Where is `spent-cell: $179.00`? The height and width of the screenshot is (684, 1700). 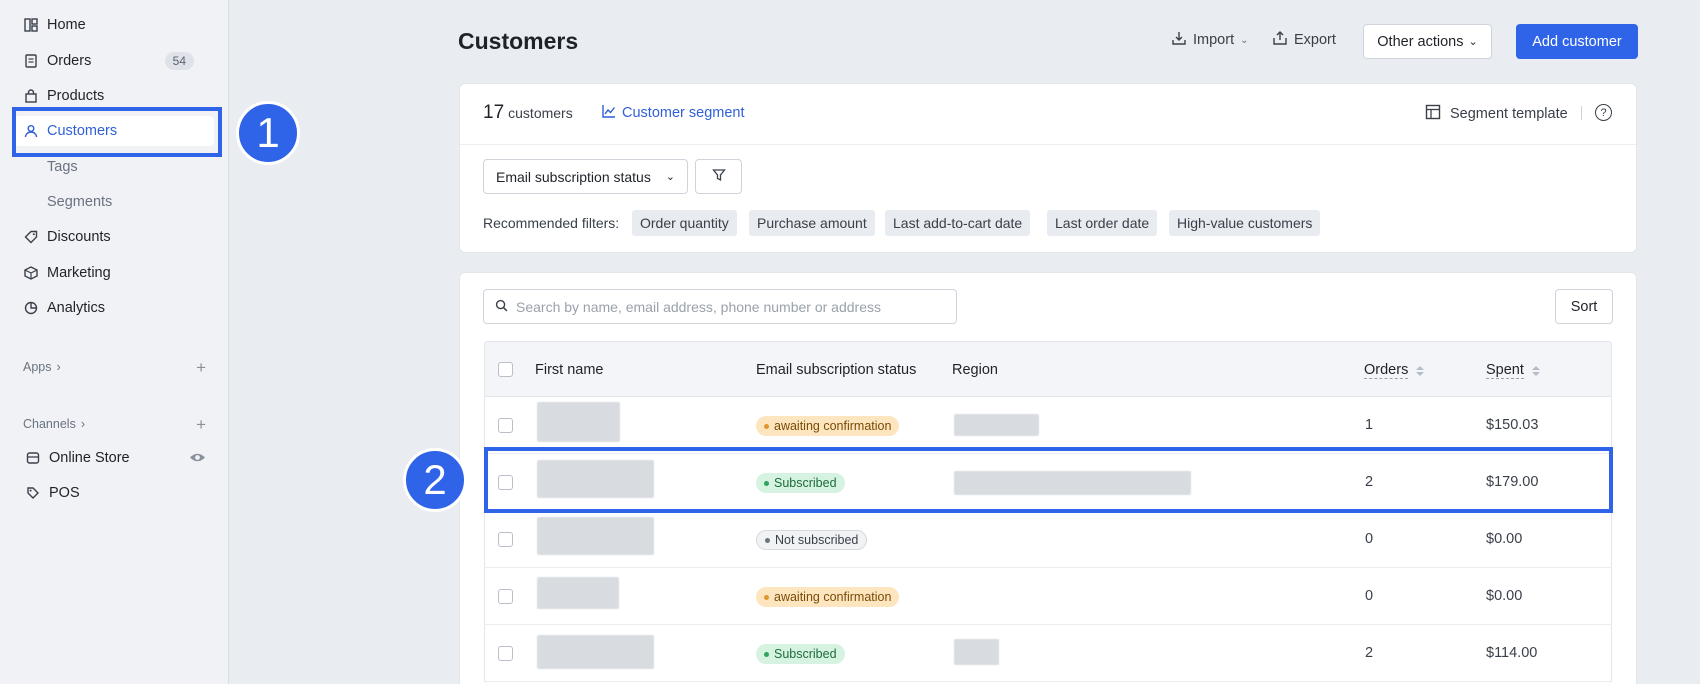
spent-cell: $179.00 is located at coordinates (1512, 482).